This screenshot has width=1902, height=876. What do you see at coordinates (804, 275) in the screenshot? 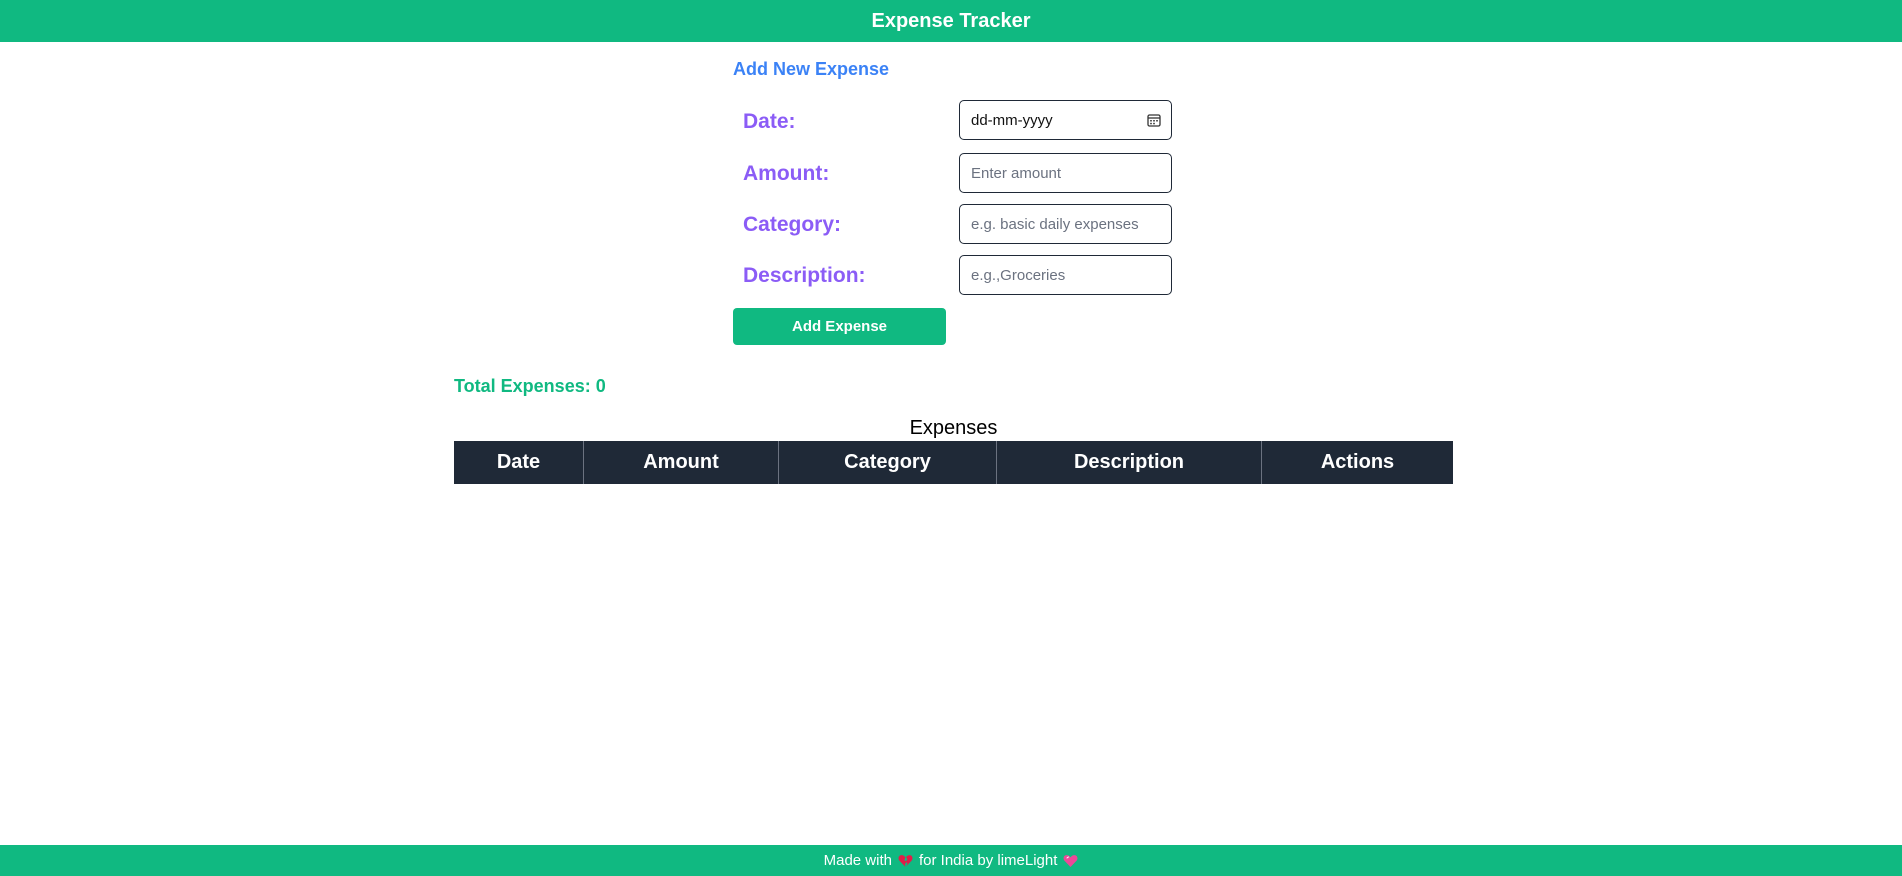
I see `description-label: Description:` at bounding box center [804, 275].